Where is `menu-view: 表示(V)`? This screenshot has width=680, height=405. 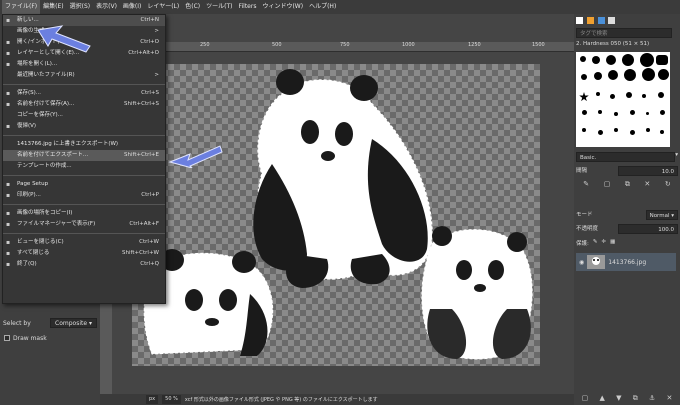
menu-view: 表示(V) is located at coordinates (106, 7).